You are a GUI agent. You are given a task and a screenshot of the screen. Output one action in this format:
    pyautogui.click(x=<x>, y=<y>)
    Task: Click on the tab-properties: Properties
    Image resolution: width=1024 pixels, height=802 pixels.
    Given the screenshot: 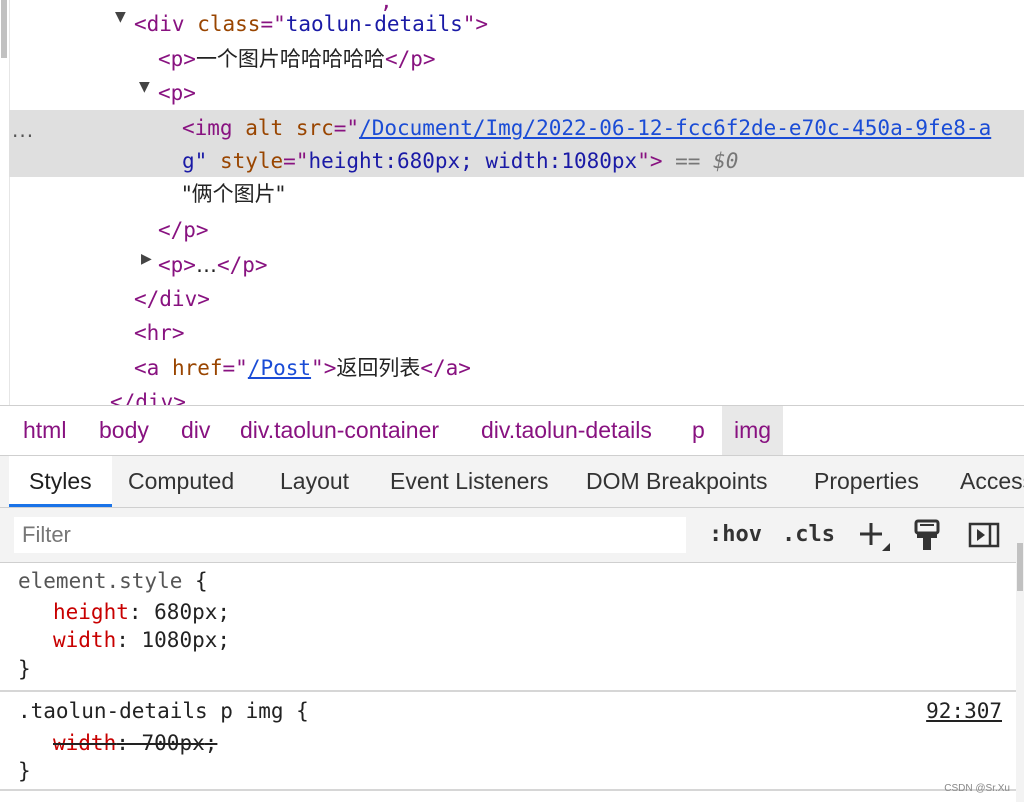 What is the action you would take?
    pyautogui.click(x=866, y=481)
    